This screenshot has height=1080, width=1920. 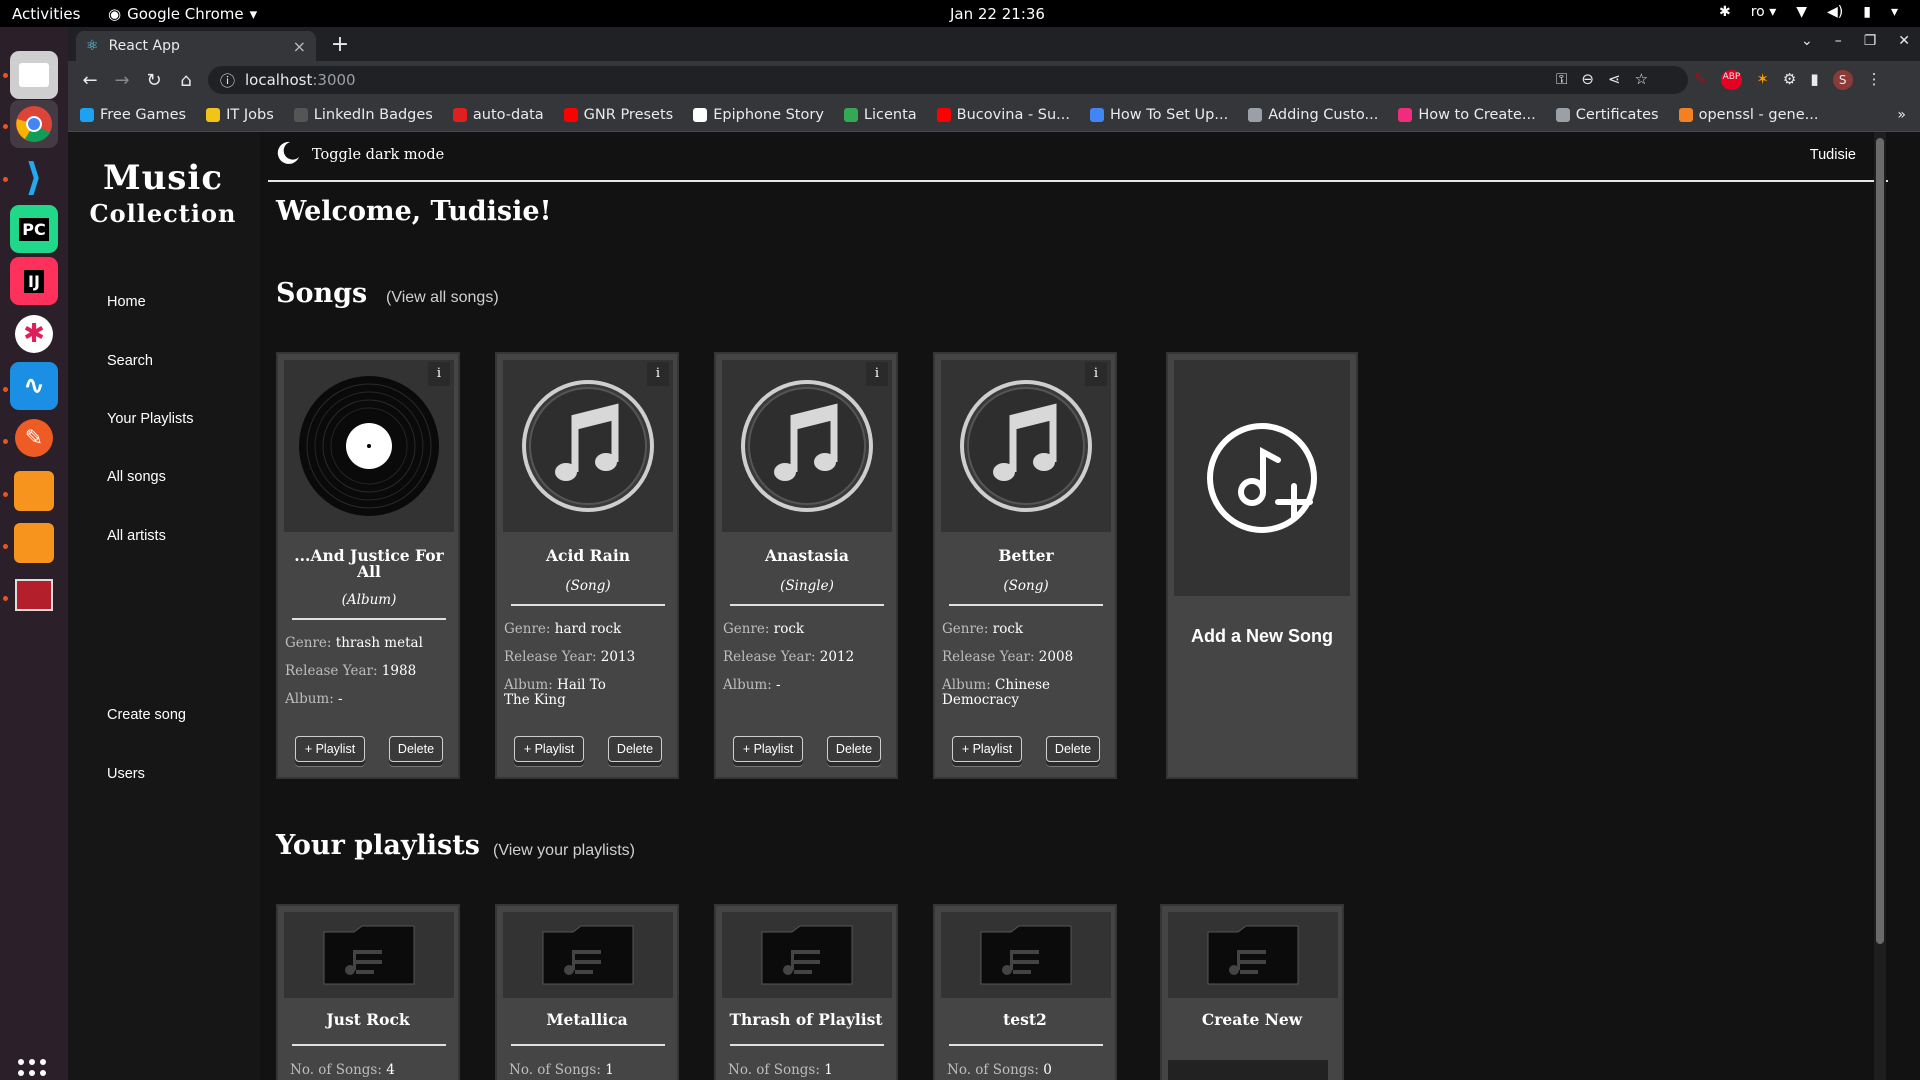 I want to click on share-icon: ⋖, so click(x=1614, y=79).